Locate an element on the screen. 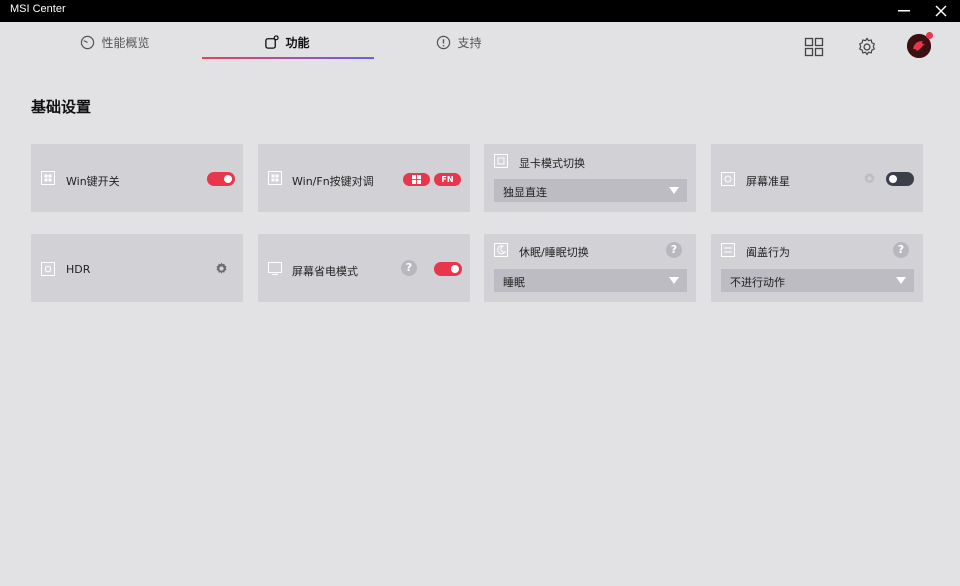 This screenshot has height=586, width=960. support-icon is located at coordinates (444, 42).